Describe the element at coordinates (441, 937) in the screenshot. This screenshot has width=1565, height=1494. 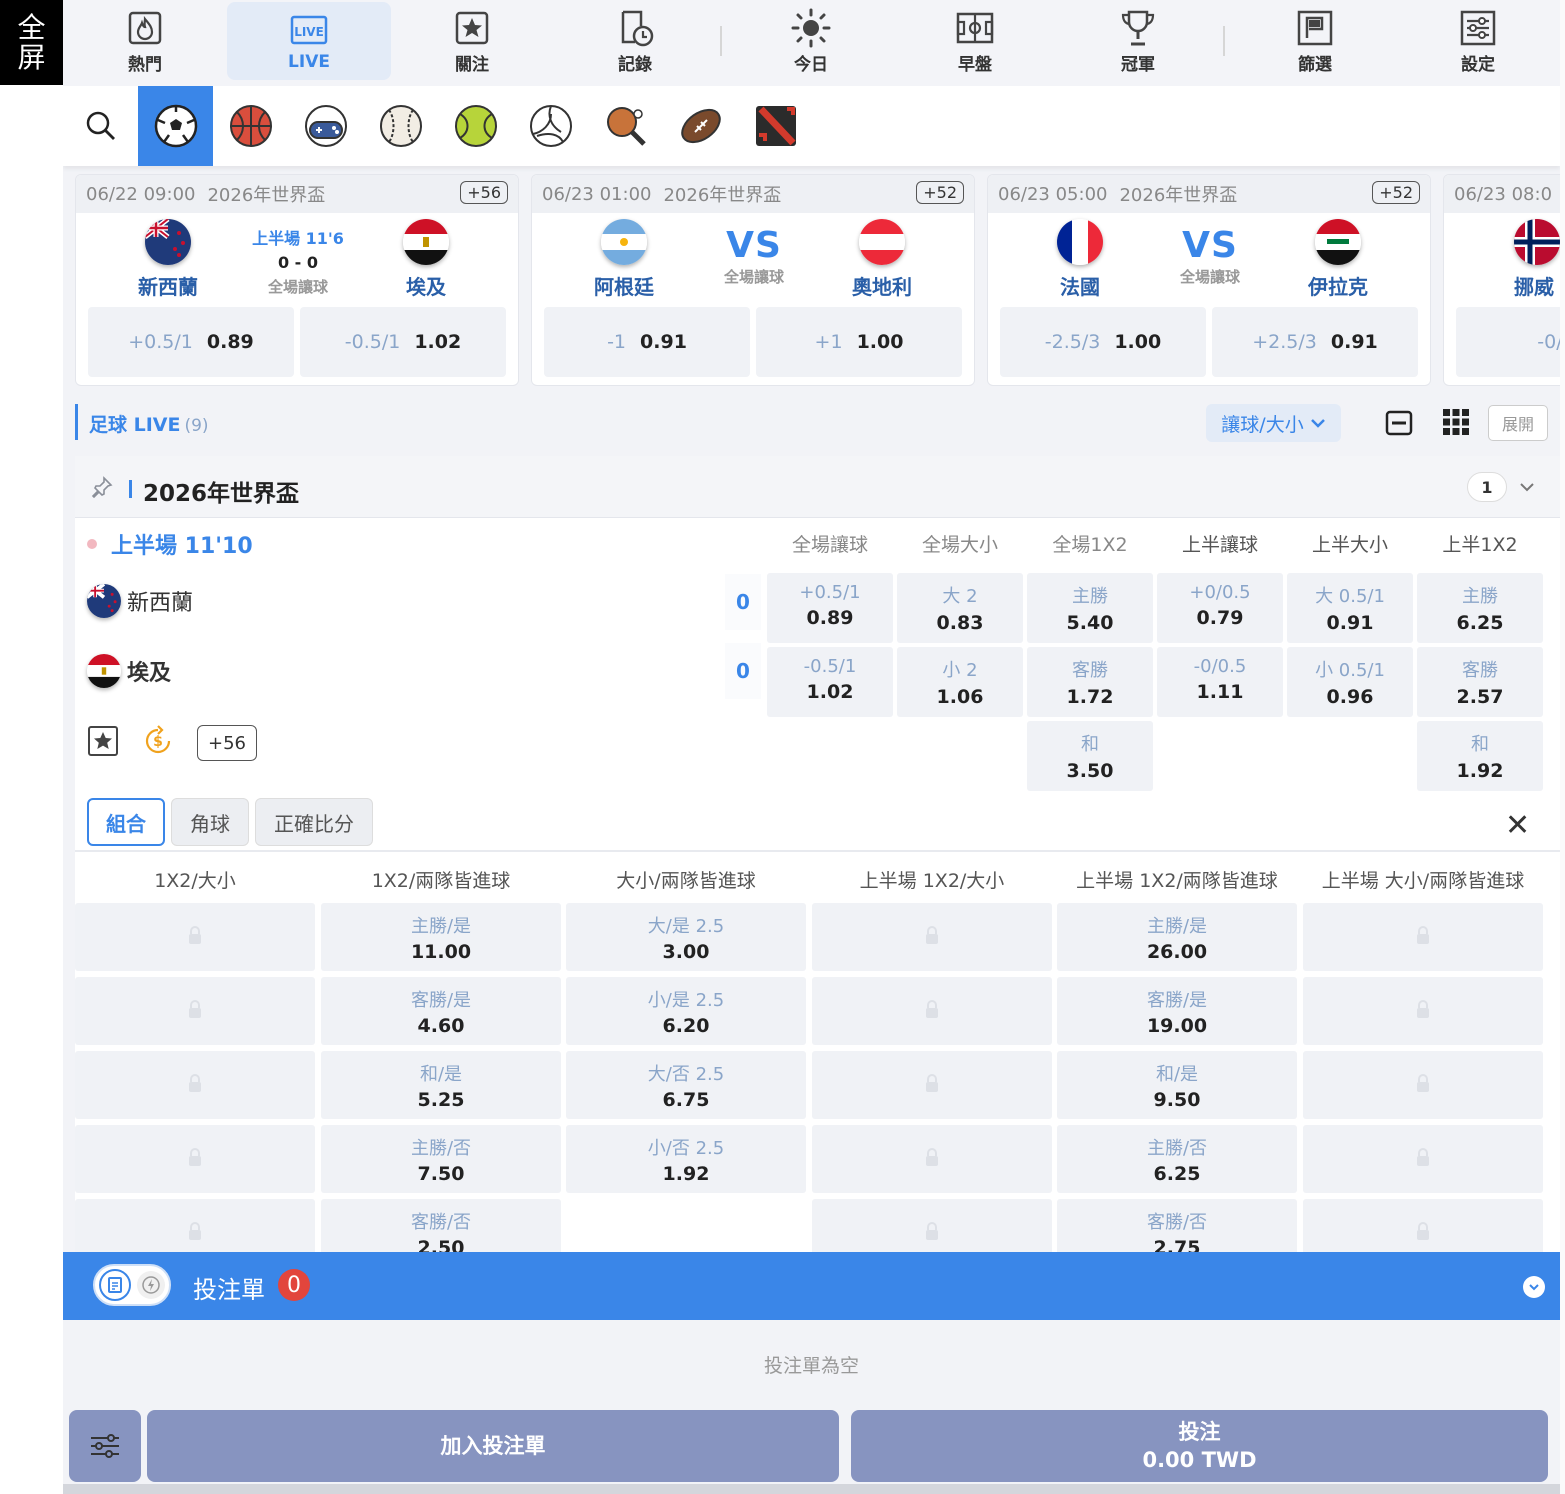
I see `combo-odds-cell: 主勝/是 11.00` at that location.